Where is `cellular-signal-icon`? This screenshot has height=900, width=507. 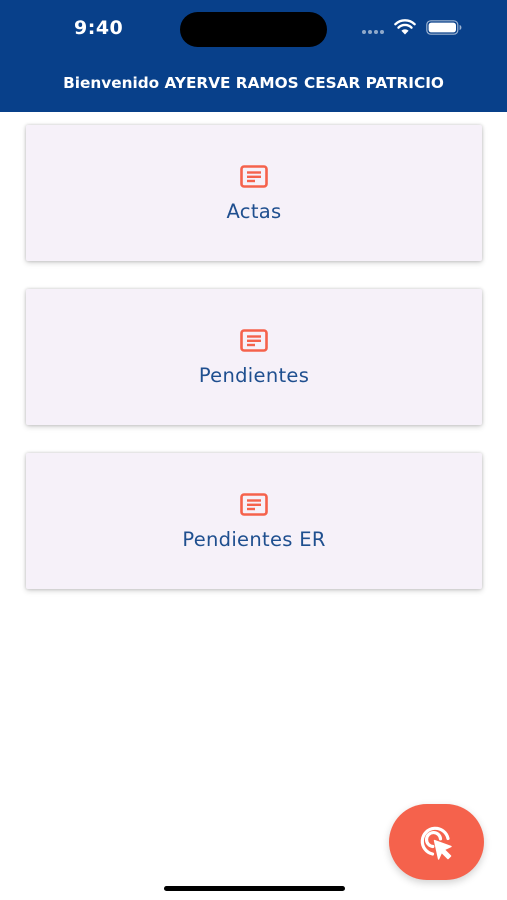
cellular-signal-icon is located at coordinates (373, 32).